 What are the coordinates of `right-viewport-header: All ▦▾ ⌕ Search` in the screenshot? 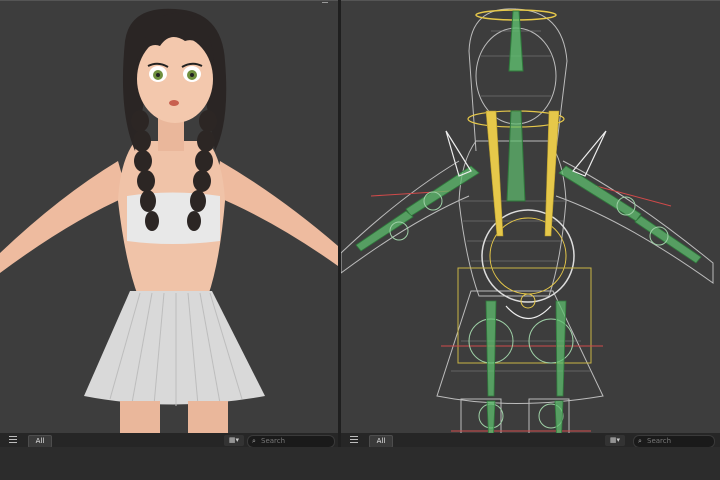 It's located at (530, 440).